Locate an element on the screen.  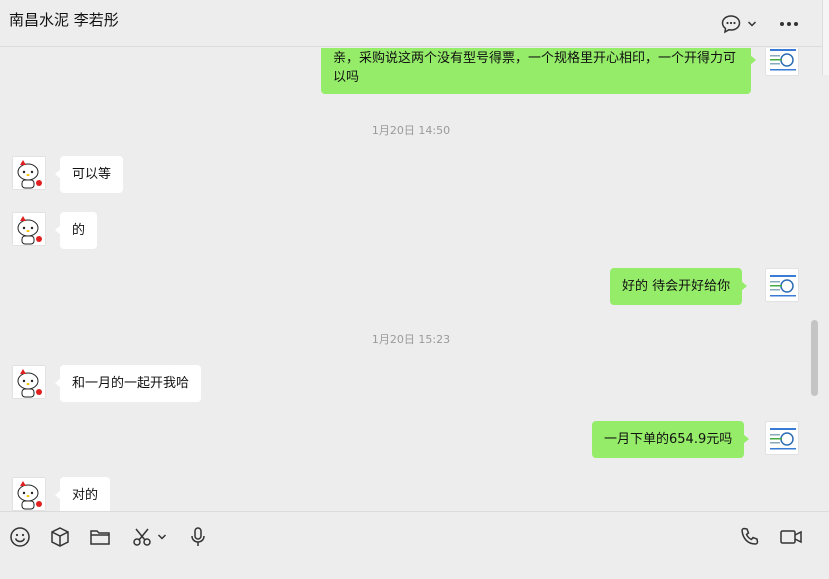
input-toolbar is located at coordinates (414, 545).